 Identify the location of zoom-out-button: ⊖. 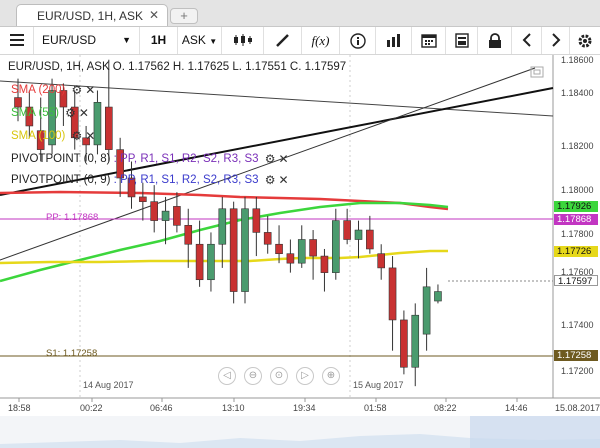
(253, 376).